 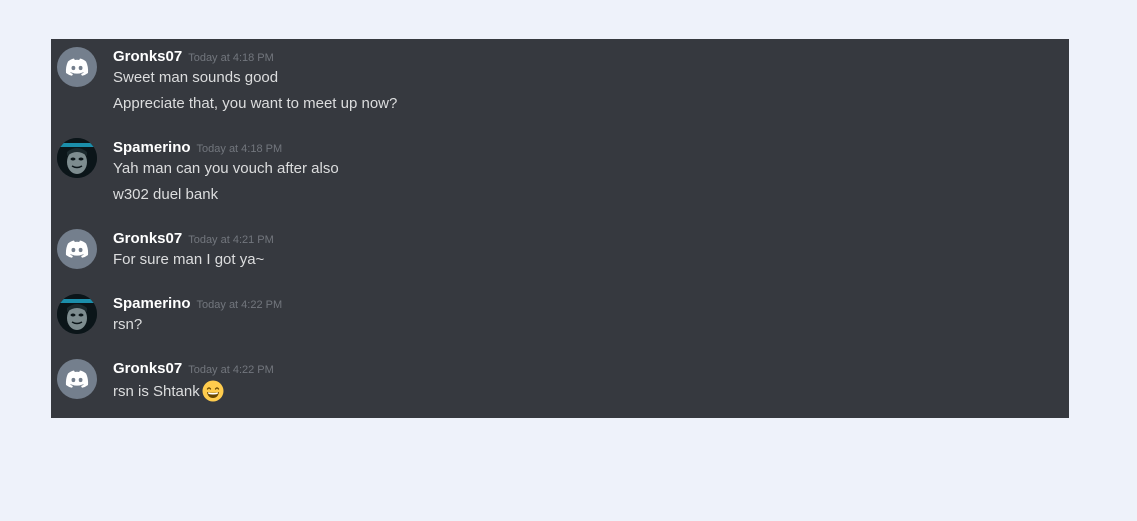 I want to click on message-header: Spamerino Today at 4:18 PM, so click(x=591, y=148).